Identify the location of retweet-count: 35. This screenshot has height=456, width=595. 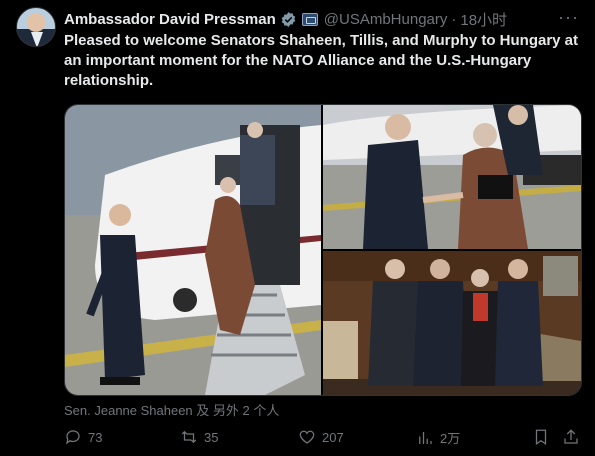
(211, 437).